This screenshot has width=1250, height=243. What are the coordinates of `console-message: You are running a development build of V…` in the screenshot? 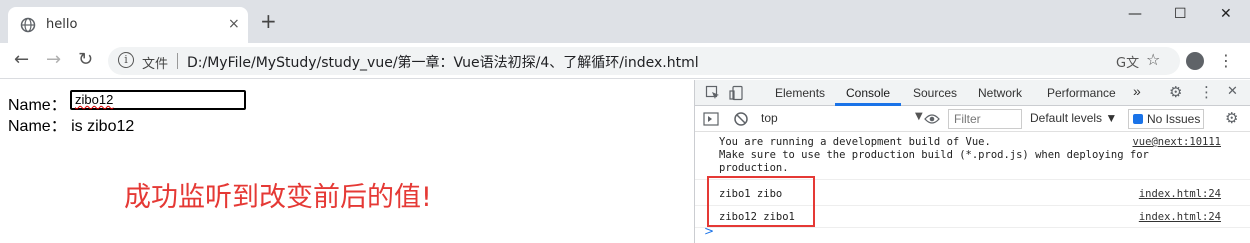 It's located at (972, 158).